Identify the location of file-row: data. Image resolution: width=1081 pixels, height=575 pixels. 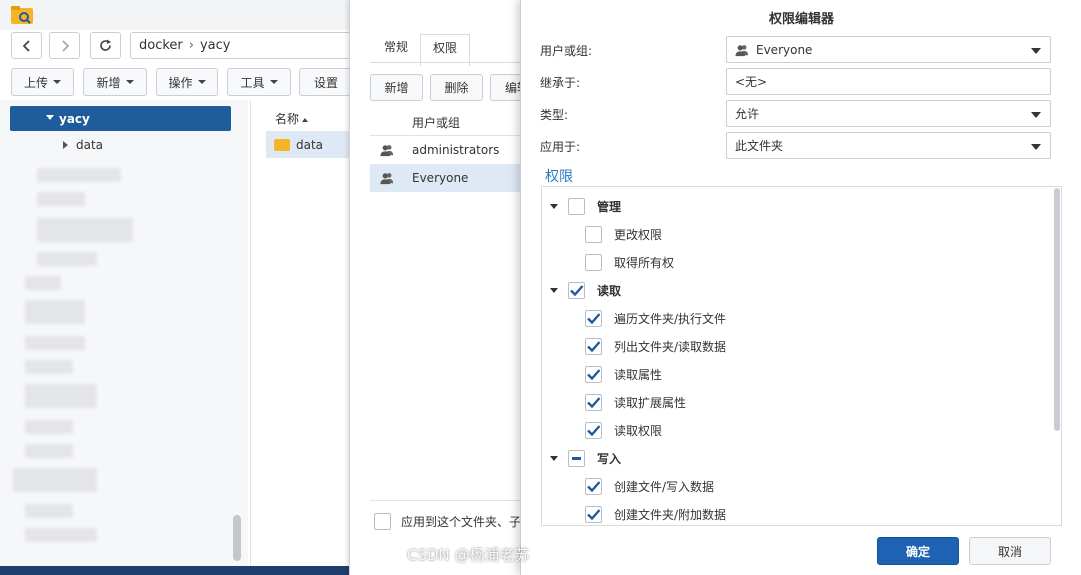
(308, 144).